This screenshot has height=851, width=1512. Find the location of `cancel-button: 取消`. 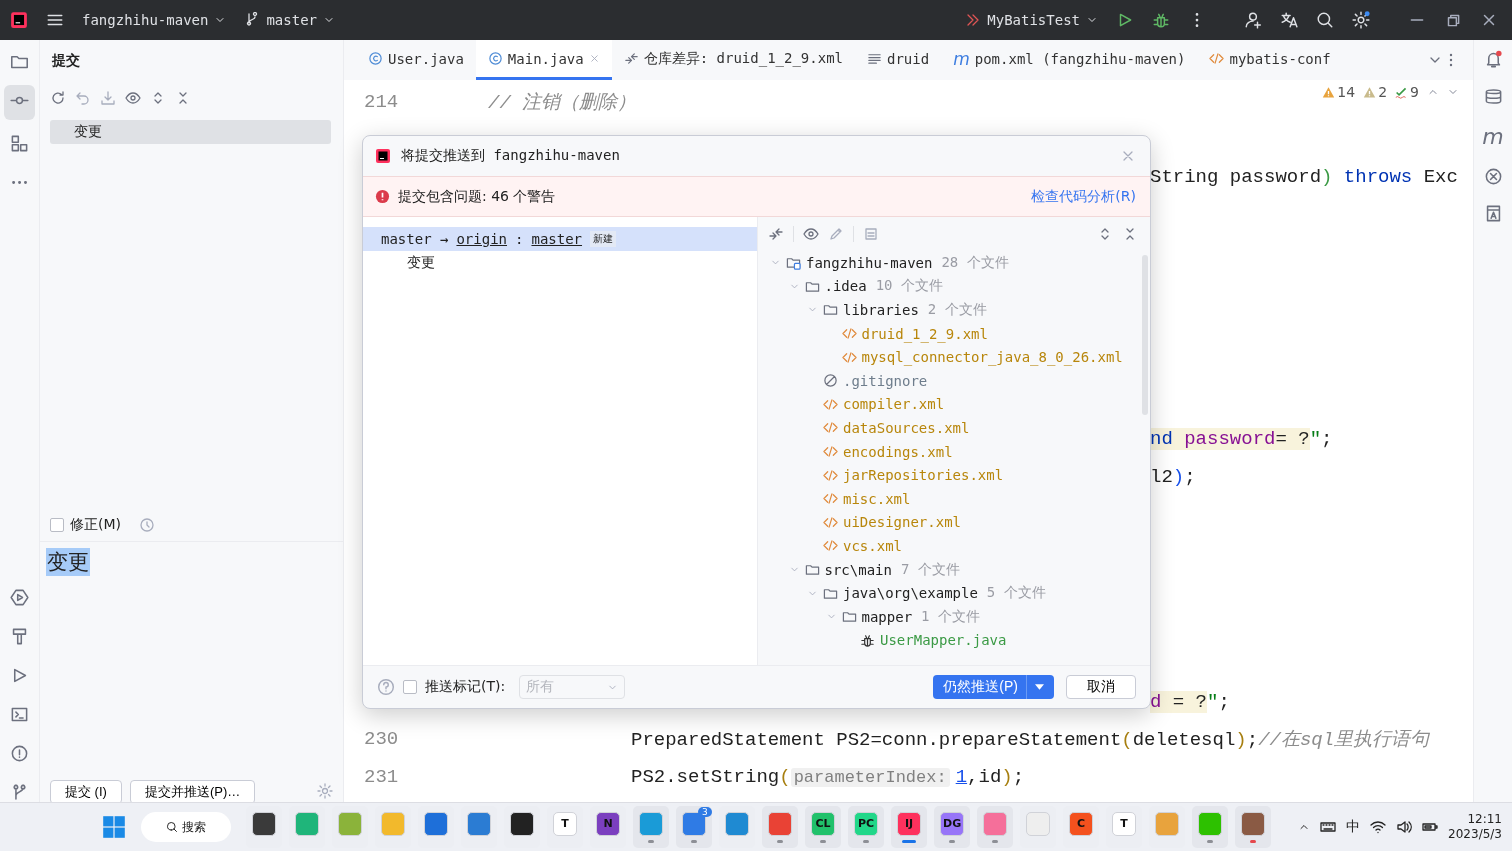

cancel-button: 取消 is located at coordinates (1101, 687).